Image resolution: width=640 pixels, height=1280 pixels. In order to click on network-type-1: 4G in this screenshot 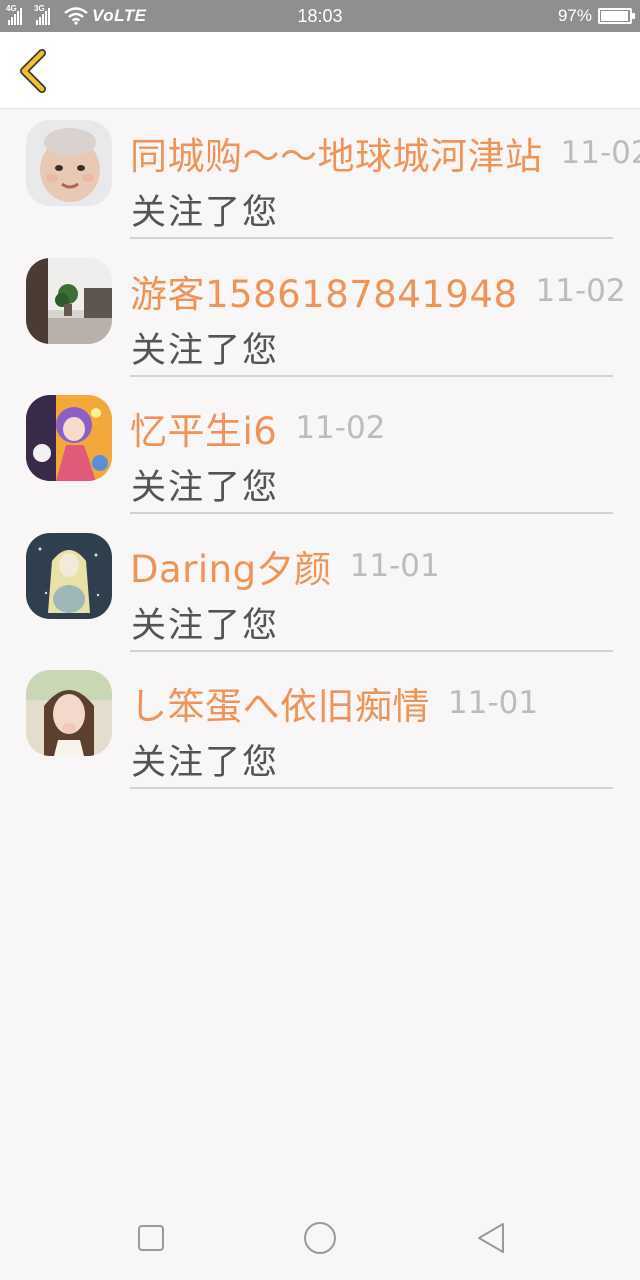, I will do `click(11, 8)`.